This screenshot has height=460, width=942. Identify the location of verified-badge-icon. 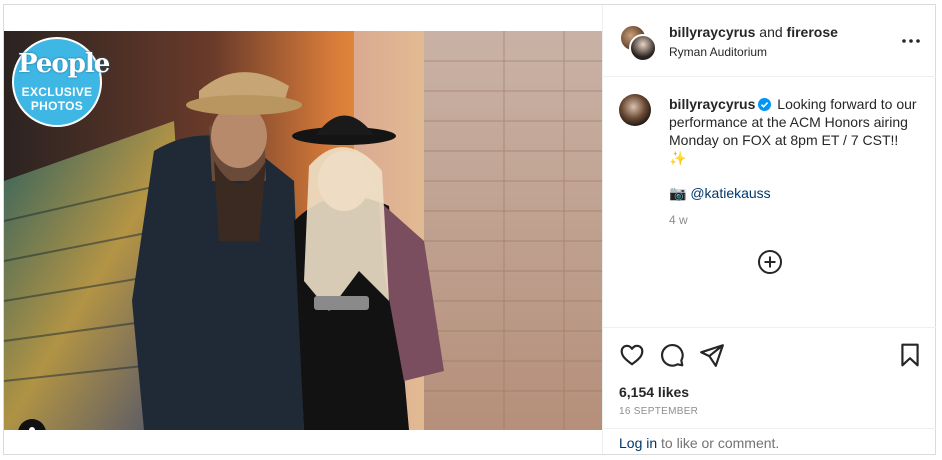
(765, 104).